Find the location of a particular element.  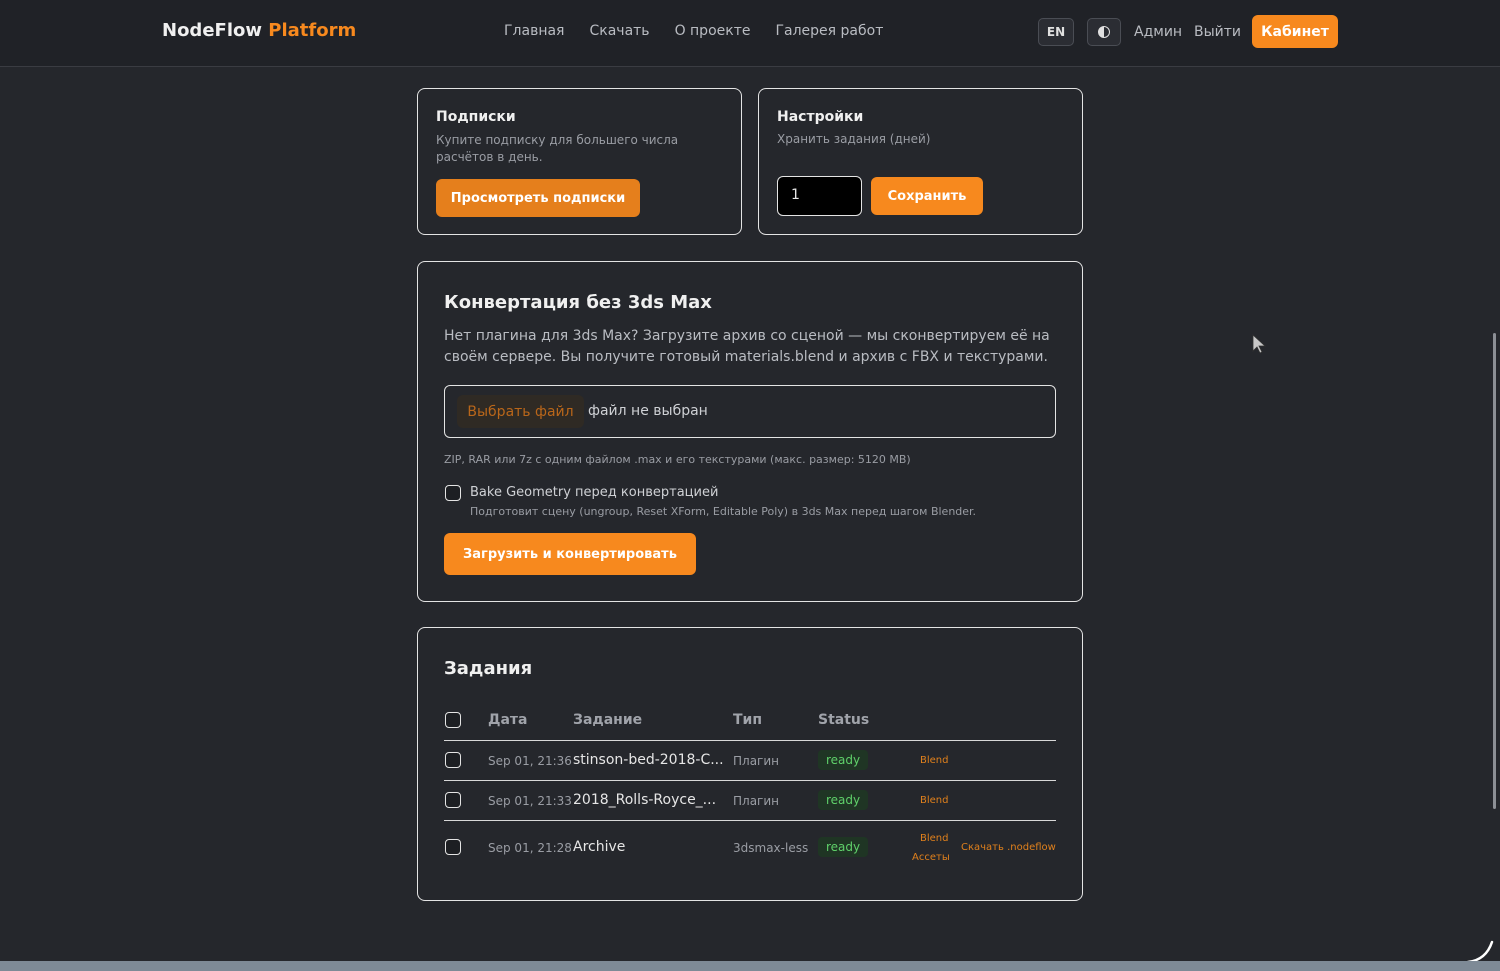

column-type: Тип is located at coordinates (747, 720).